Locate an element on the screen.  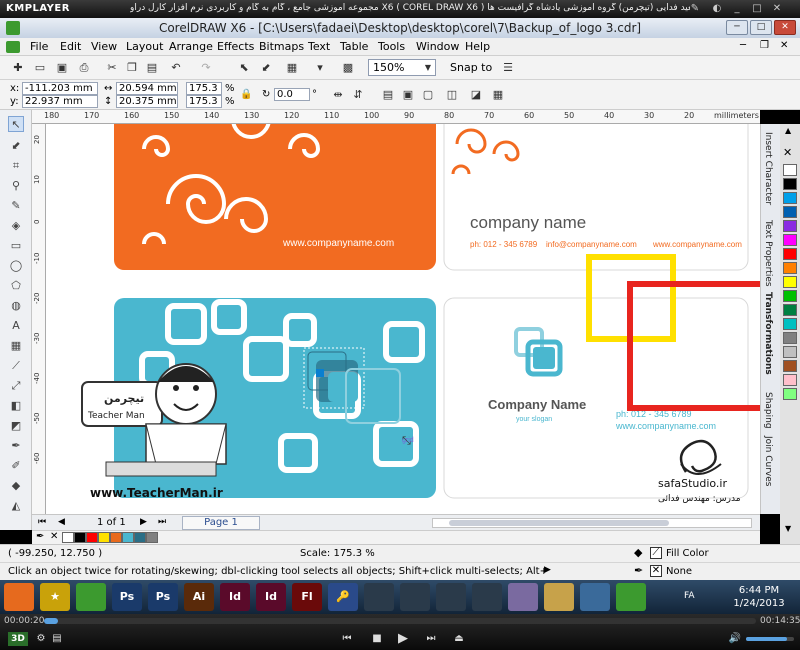
menu-edit: Edit is located at coordinates (70, 46).